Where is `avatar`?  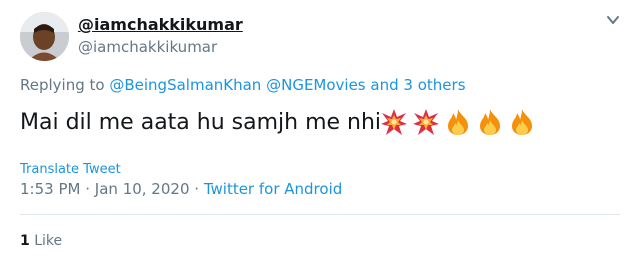 avatar is located at coordinates (44, 36).